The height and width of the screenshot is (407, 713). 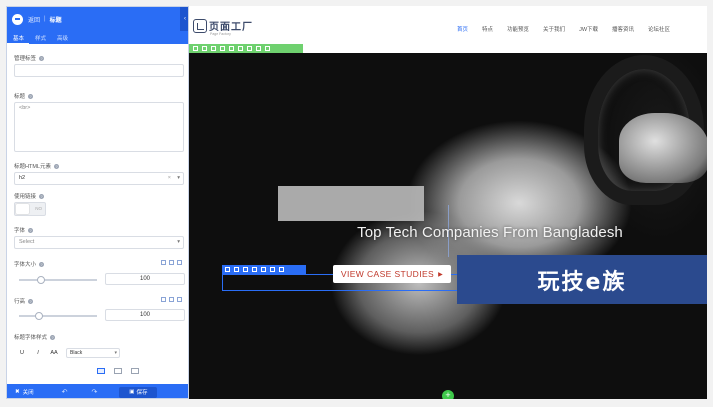 What do you see at coordinates (132, 392) in the screenshot?
I see `save-icon: ▣` at bounding box center [132, 392].